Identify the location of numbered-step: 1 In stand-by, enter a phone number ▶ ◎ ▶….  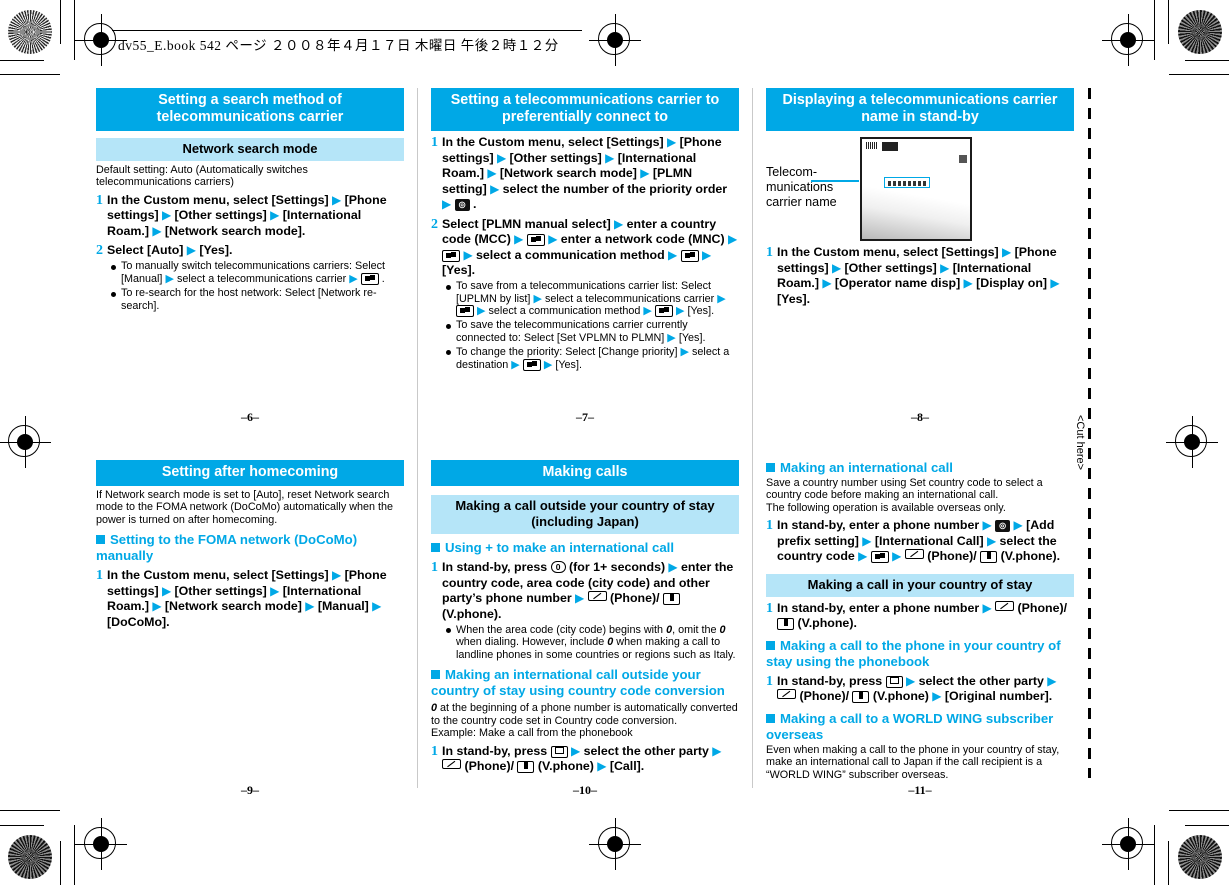
(920, 541).